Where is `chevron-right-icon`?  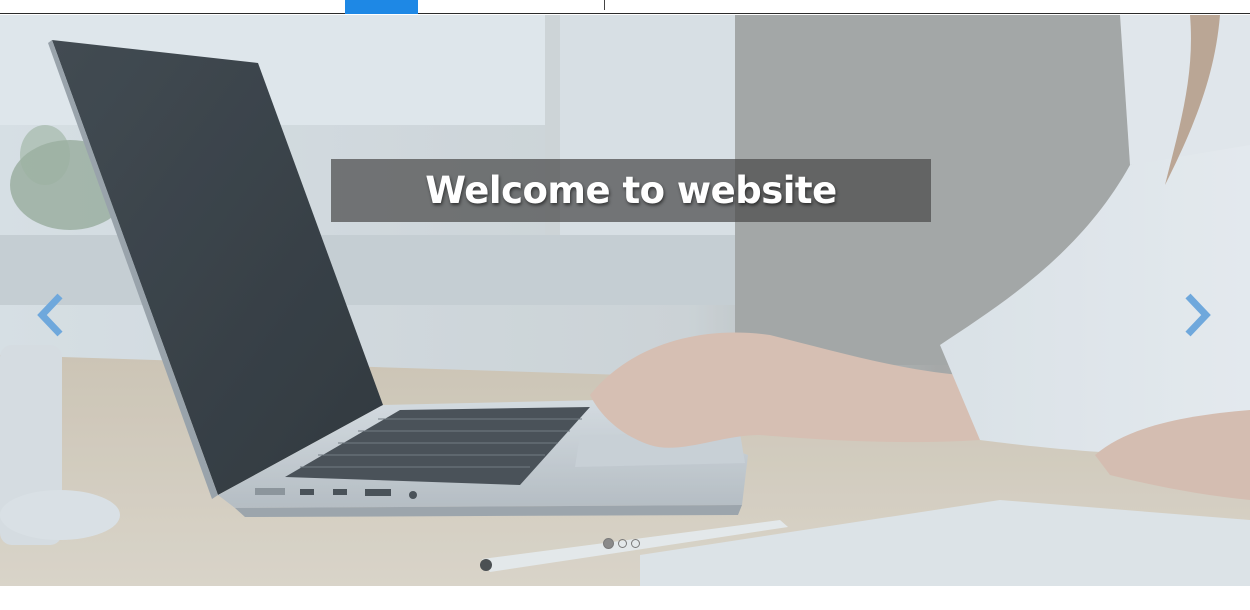 chevron-right-icon is located at coordinates (1198, 315).